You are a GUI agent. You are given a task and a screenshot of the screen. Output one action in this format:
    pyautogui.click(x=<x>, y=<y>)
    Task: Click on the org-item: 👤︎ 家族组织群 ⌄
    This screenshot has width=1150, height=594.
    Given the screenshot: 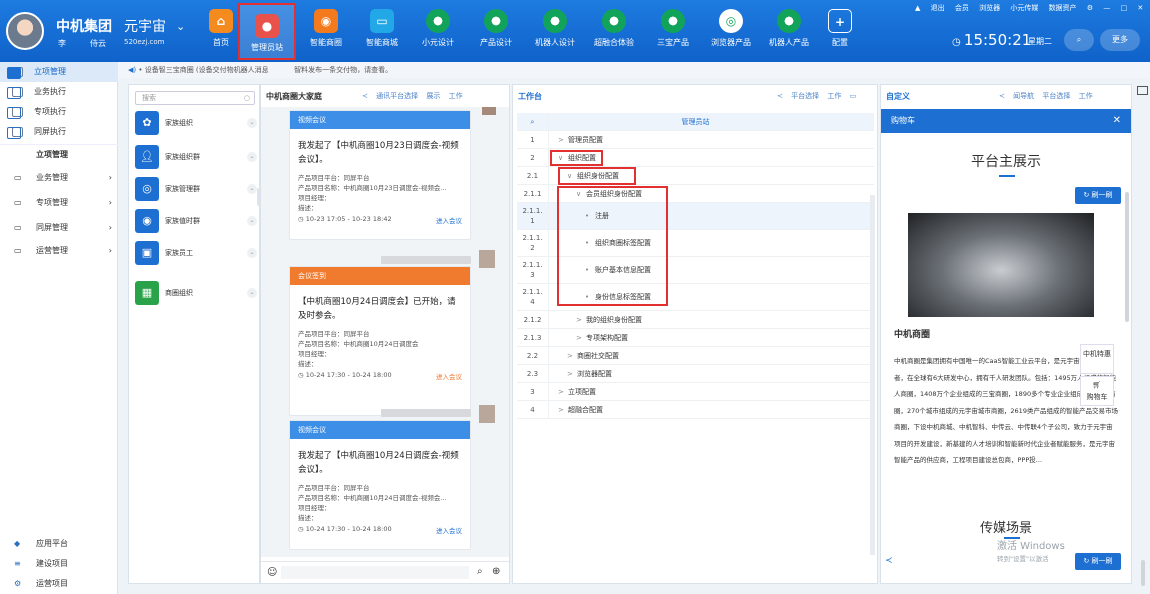 What is the action you would take?
    pyautogui.click(x=196, y=157)
    